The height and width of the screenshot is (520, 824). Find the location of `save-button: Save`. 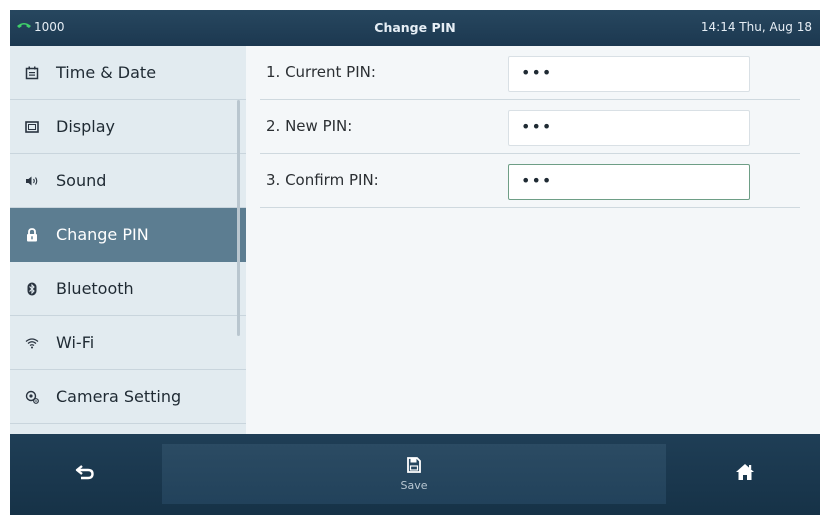

save-button: Save is located at coordinates (414, 474).